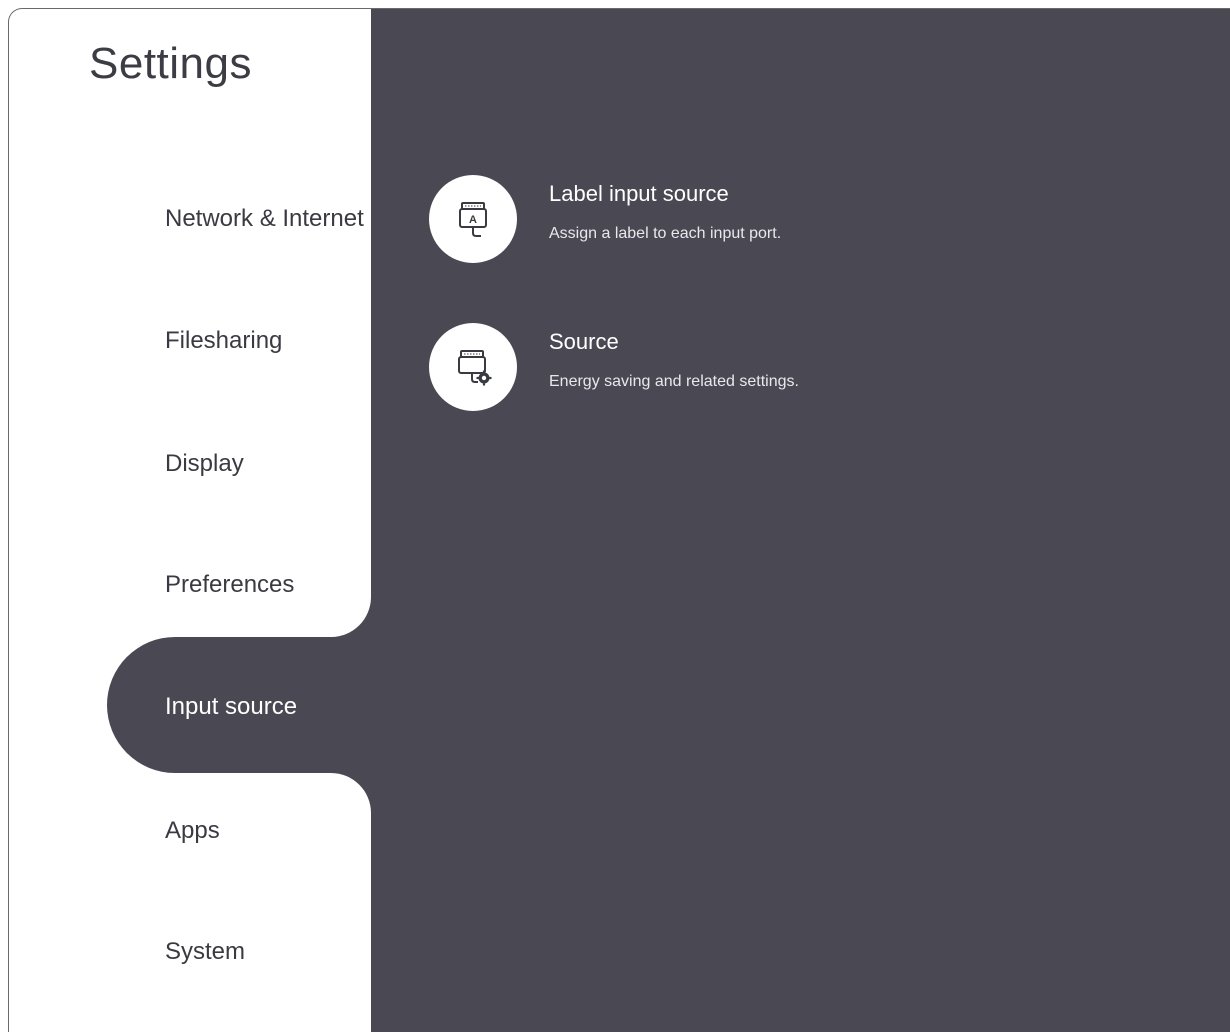 The image size is (1230, 1032). I want to click on sidebar-item-filesharing: Filesharing, so click(223, 341).